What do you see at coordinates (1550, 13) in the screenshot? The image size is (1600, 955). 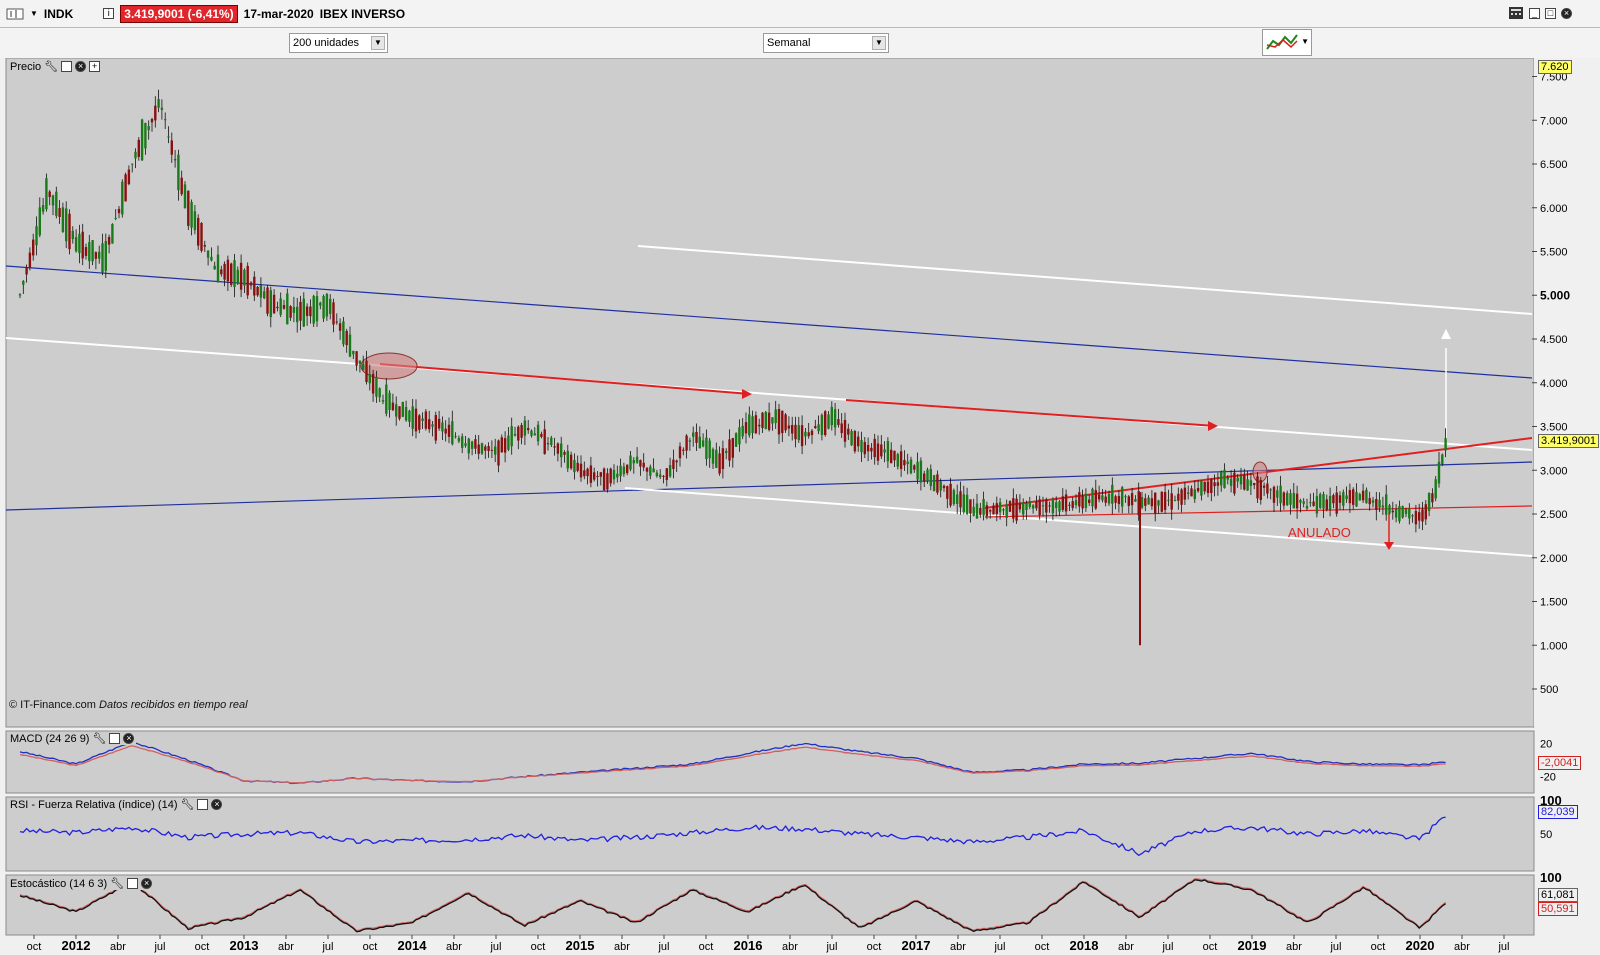 I see `maximize-icon: □` at bounding box center [1550, 13].